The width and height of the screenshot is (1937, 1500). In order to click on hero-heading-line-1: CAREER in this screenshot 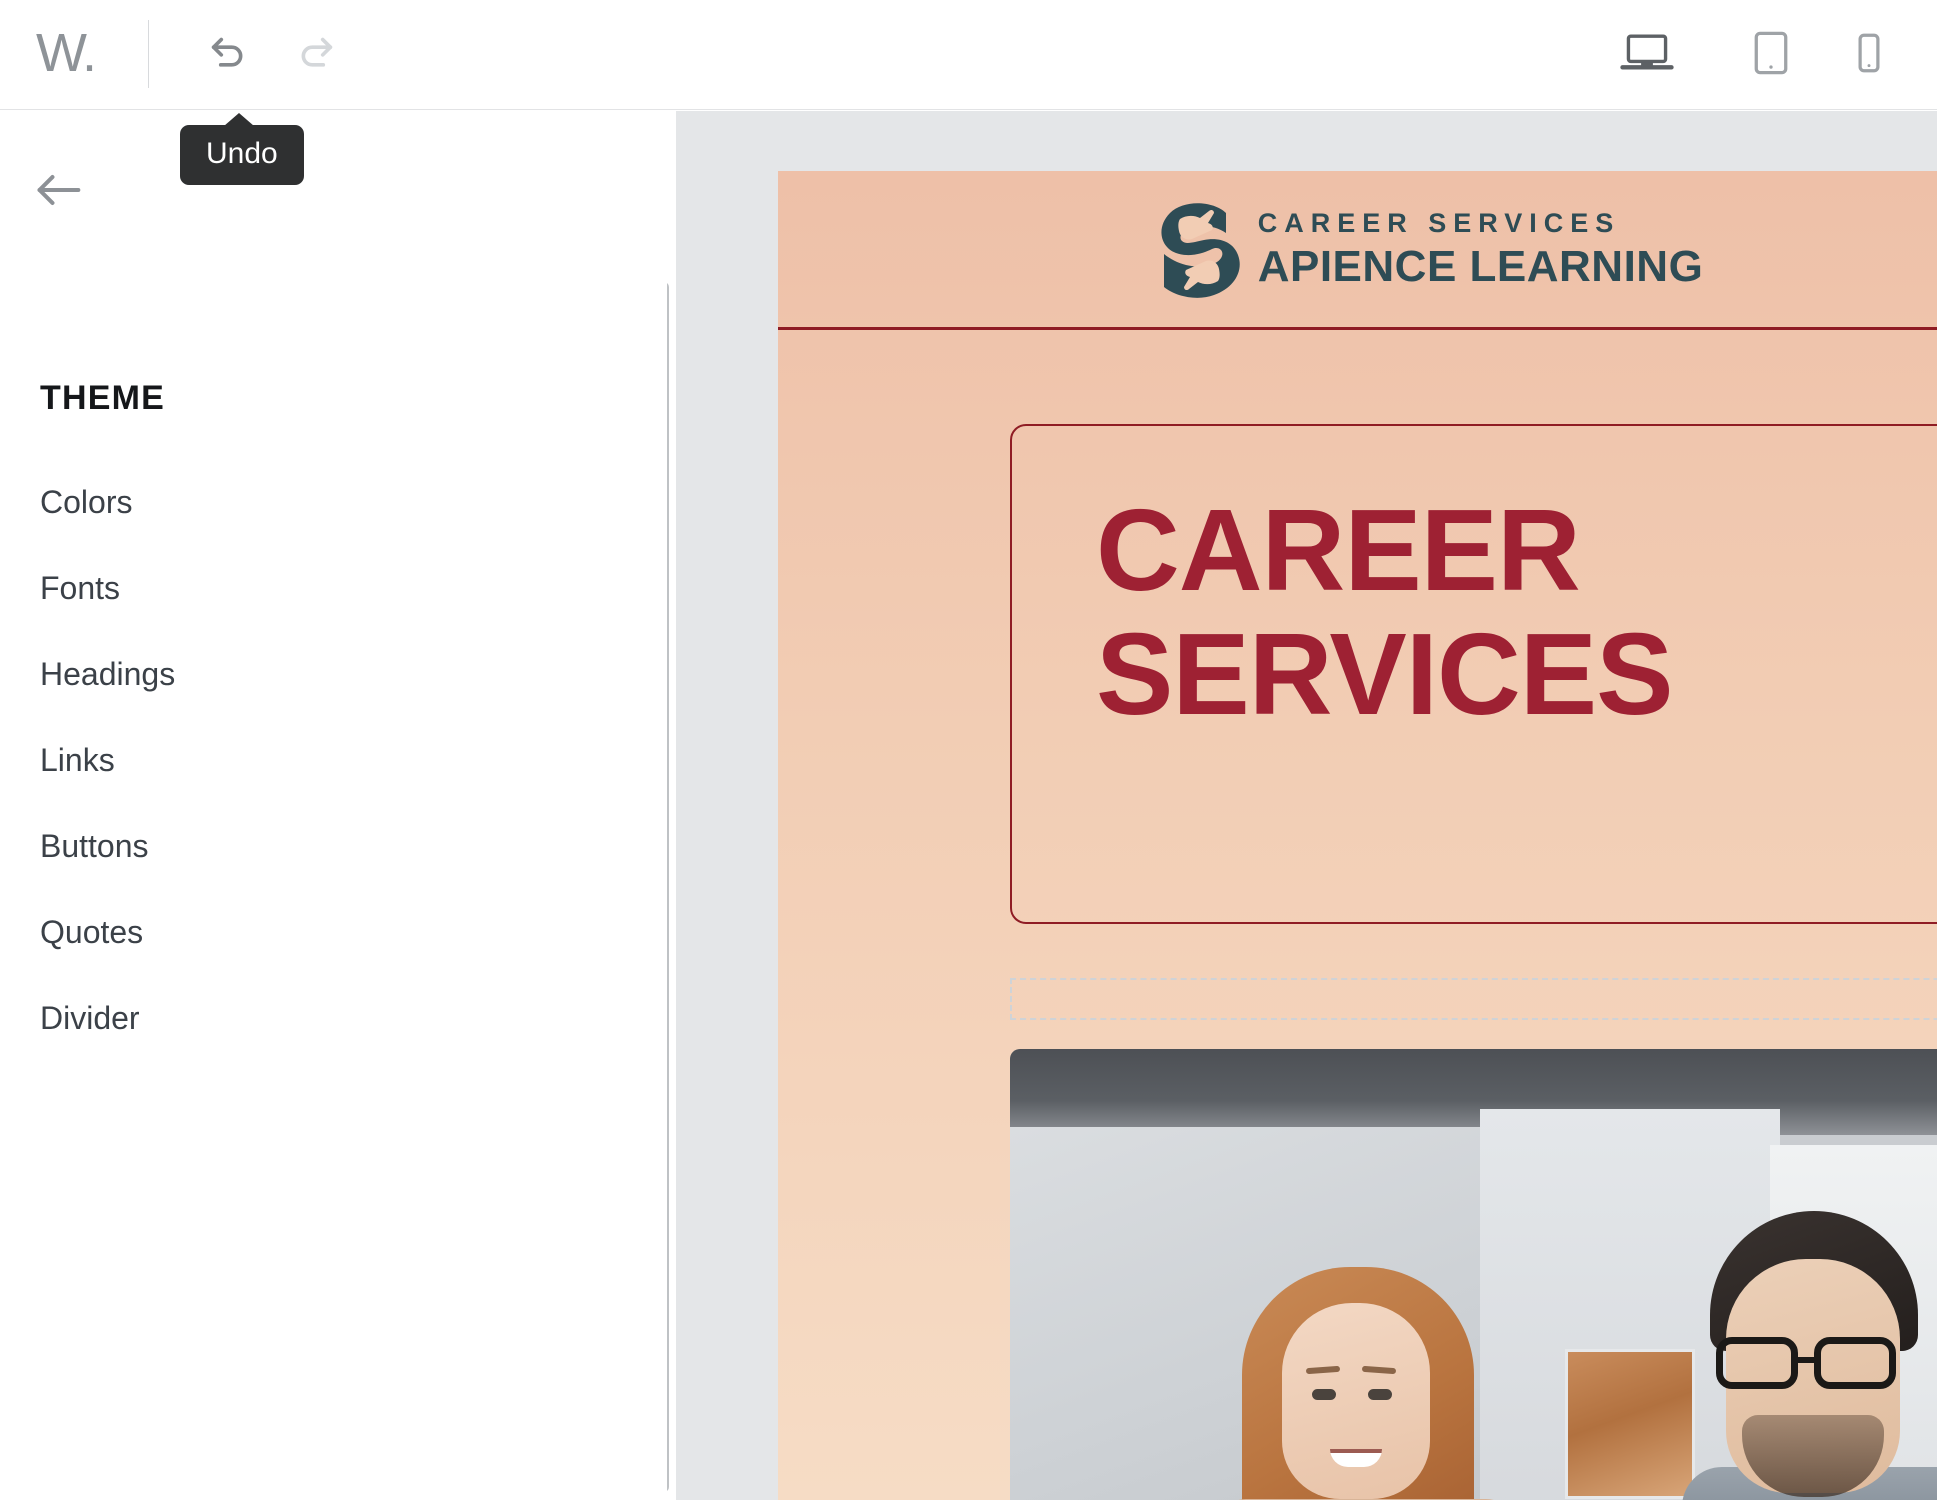, I will do `click(1338, 550)`.